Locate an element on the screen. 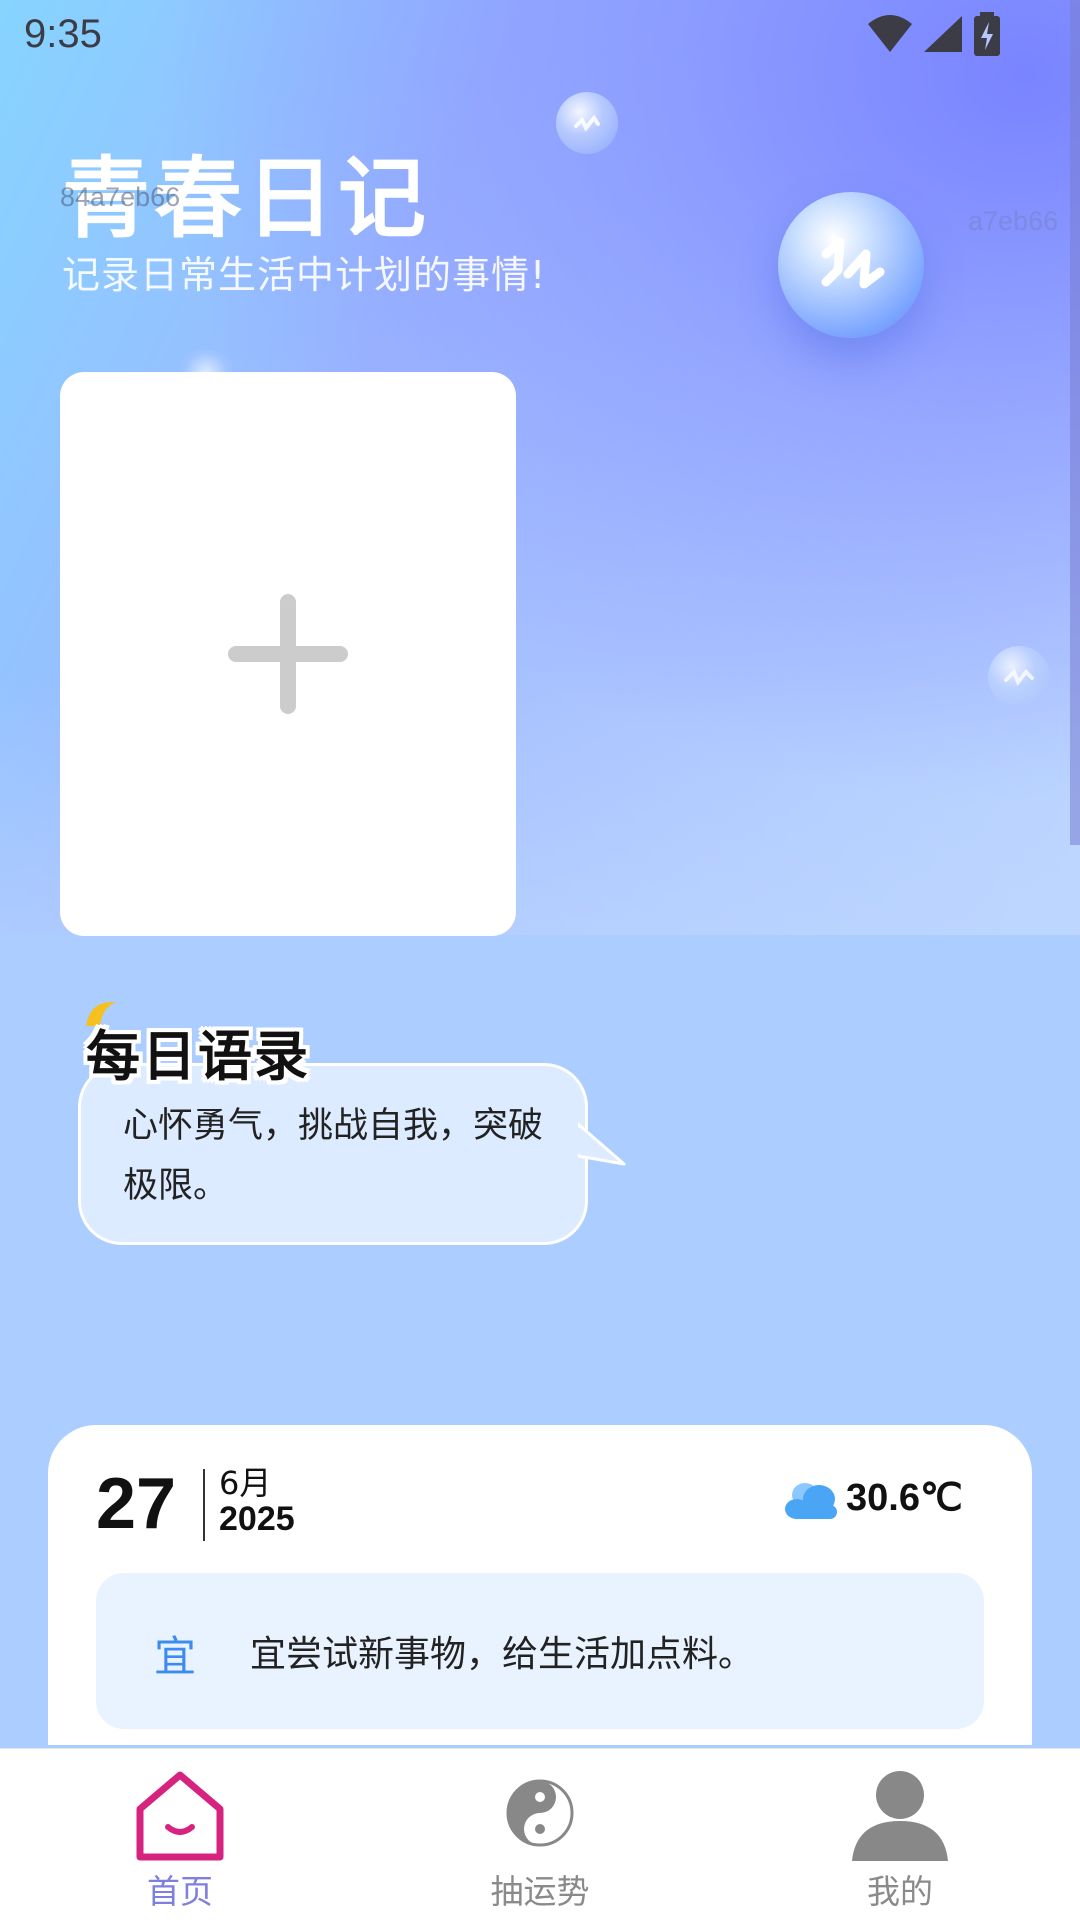 This screenshot has height=1920, width=1080. nav-label-fortune: 抽运势 is located at coordinates (540, 1891).